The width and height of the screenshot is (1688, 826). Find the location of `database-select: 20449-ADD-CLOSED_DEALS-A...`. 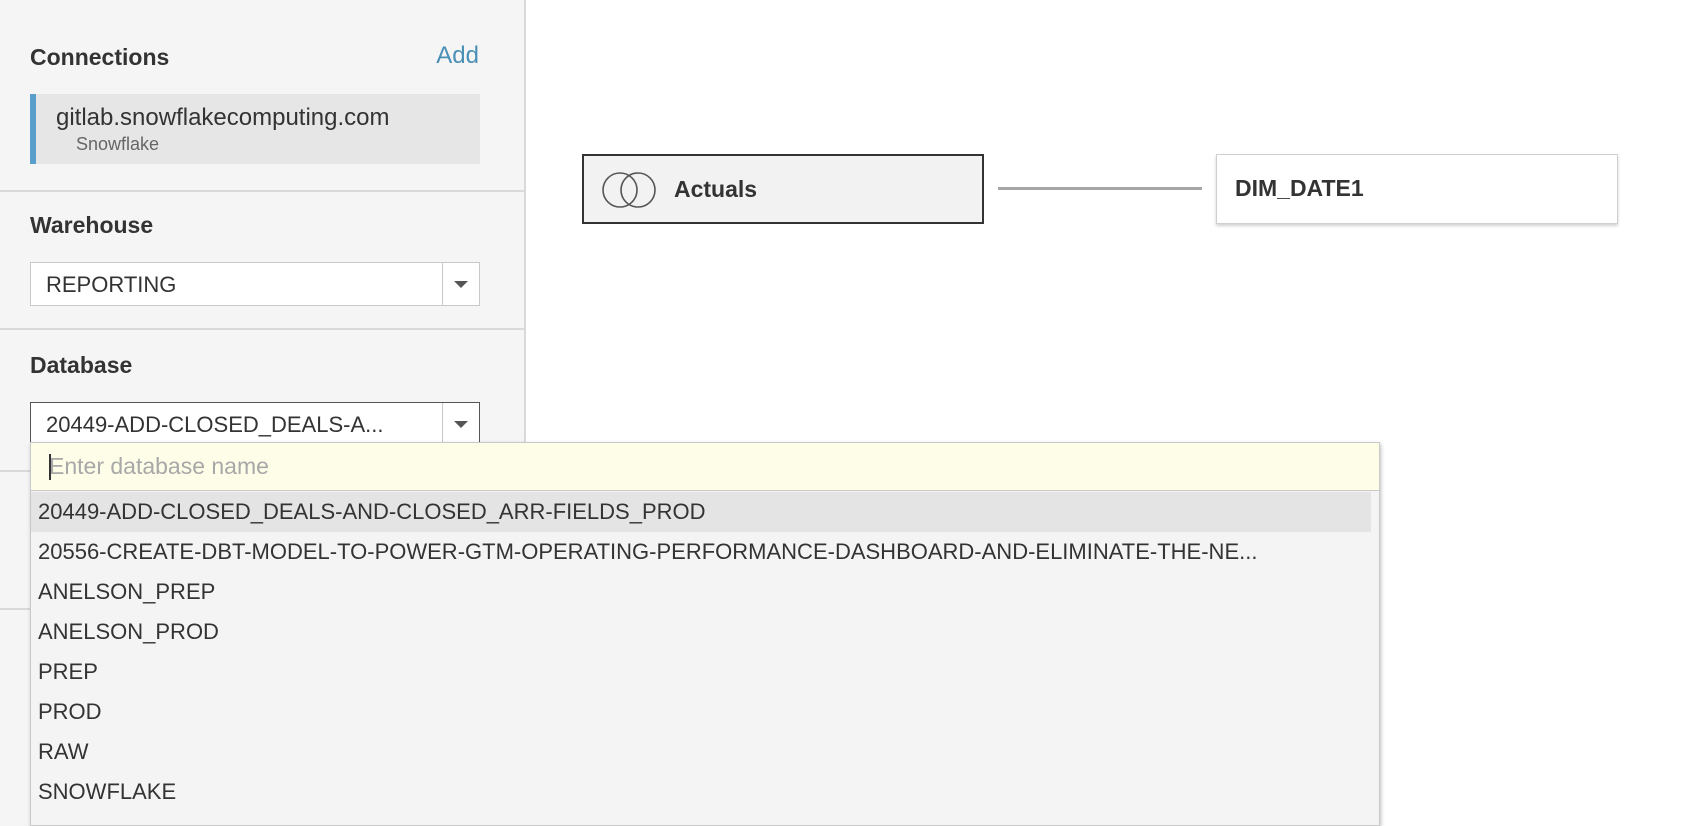

database-select: 20449-ADD-CLOSED_DEALS-A... is located at coordinates (255, 424).